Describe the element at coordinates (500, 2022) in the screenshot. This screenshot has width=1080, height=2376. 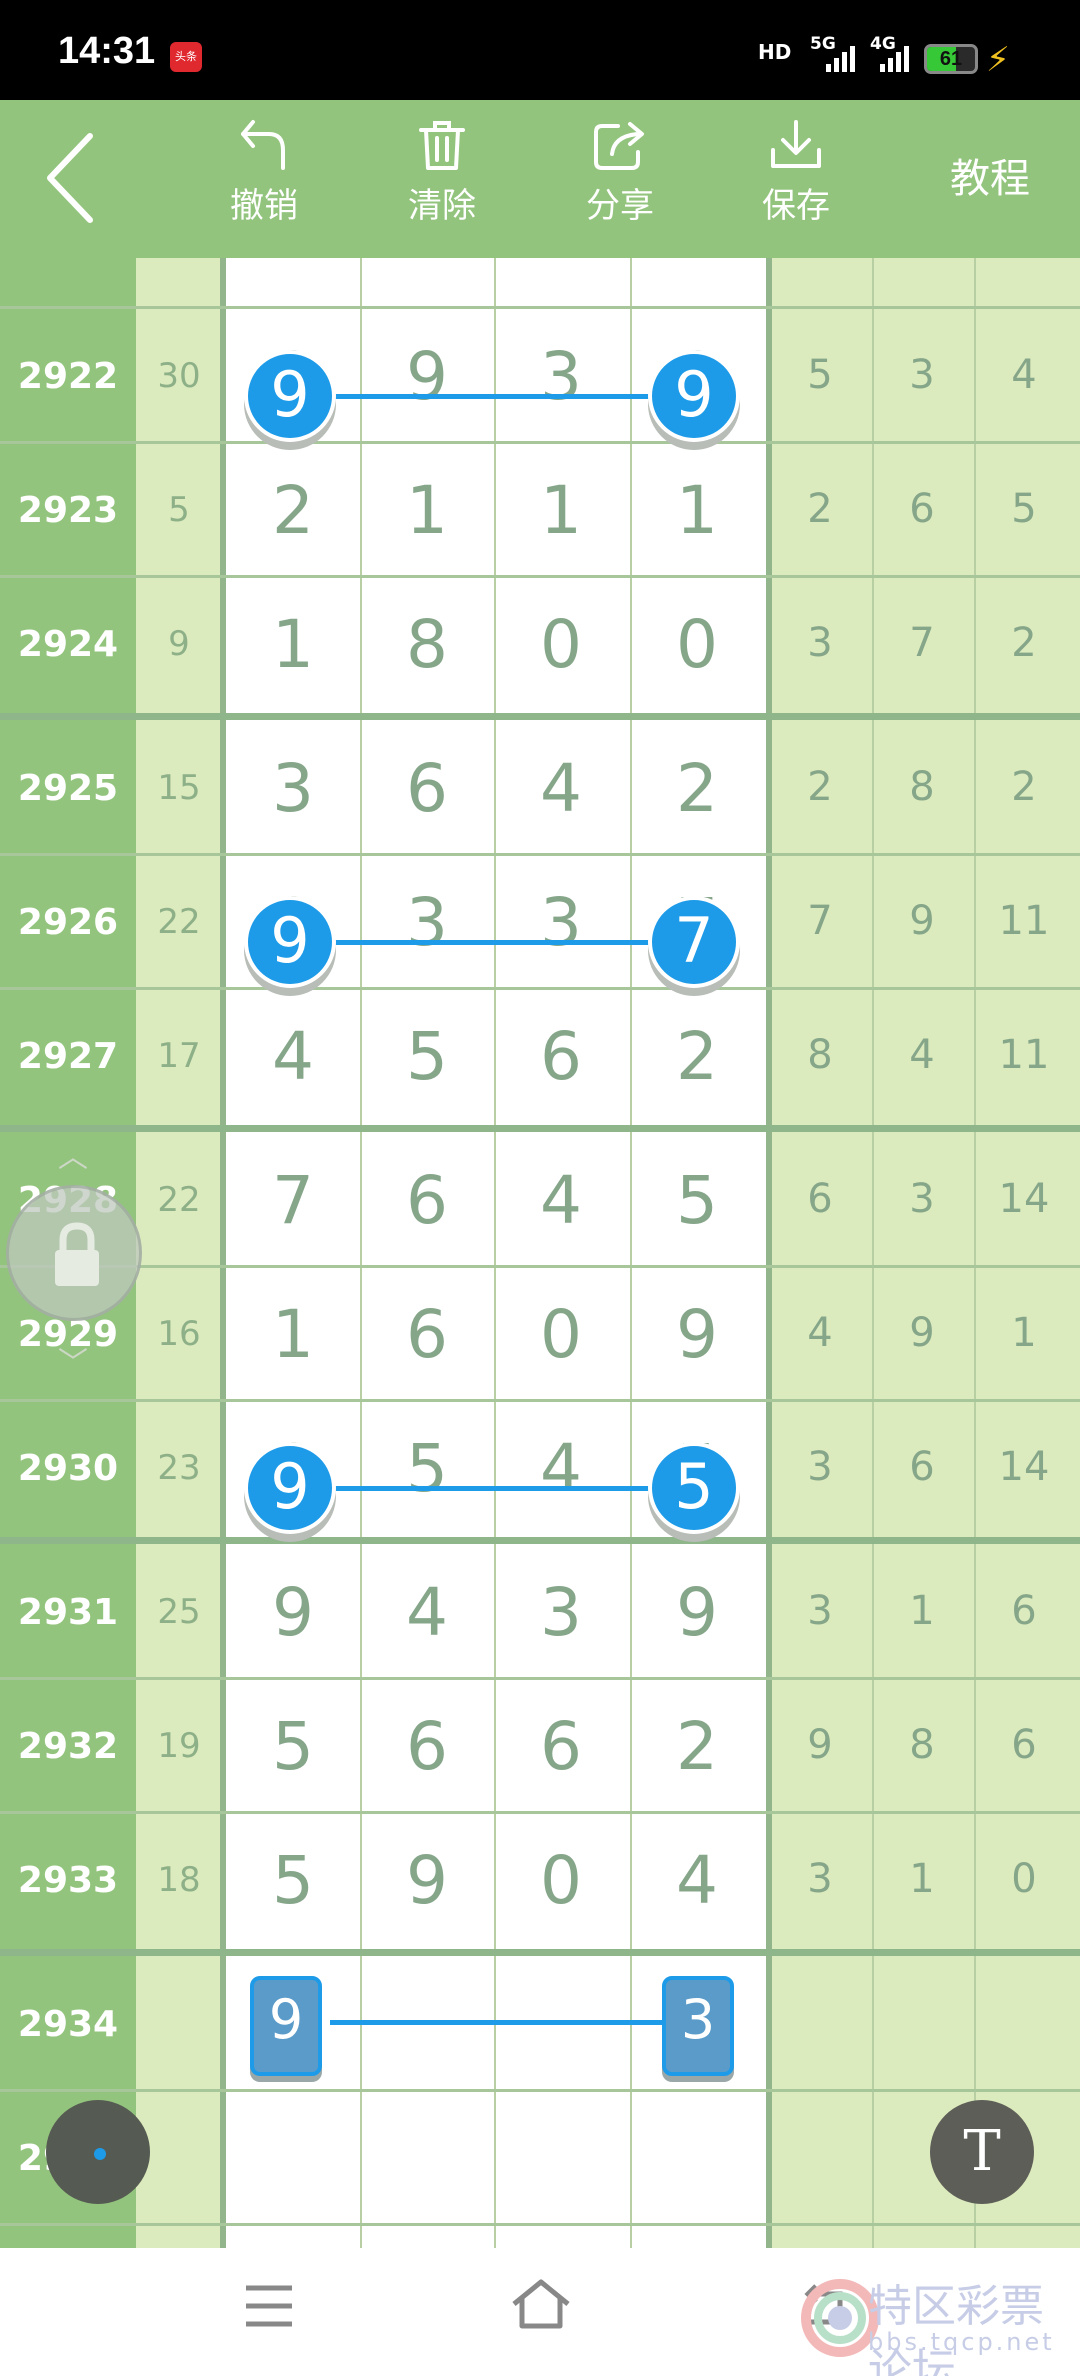
I see `pending-connector-line` at that location.